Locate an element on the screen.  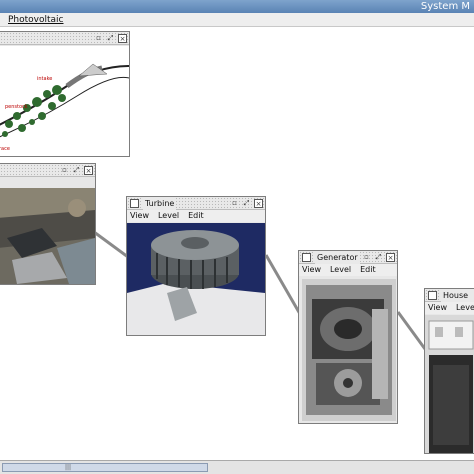
frame-titlebar: Turbine ▫ ⤢ × is located at coordinates (196, 203).